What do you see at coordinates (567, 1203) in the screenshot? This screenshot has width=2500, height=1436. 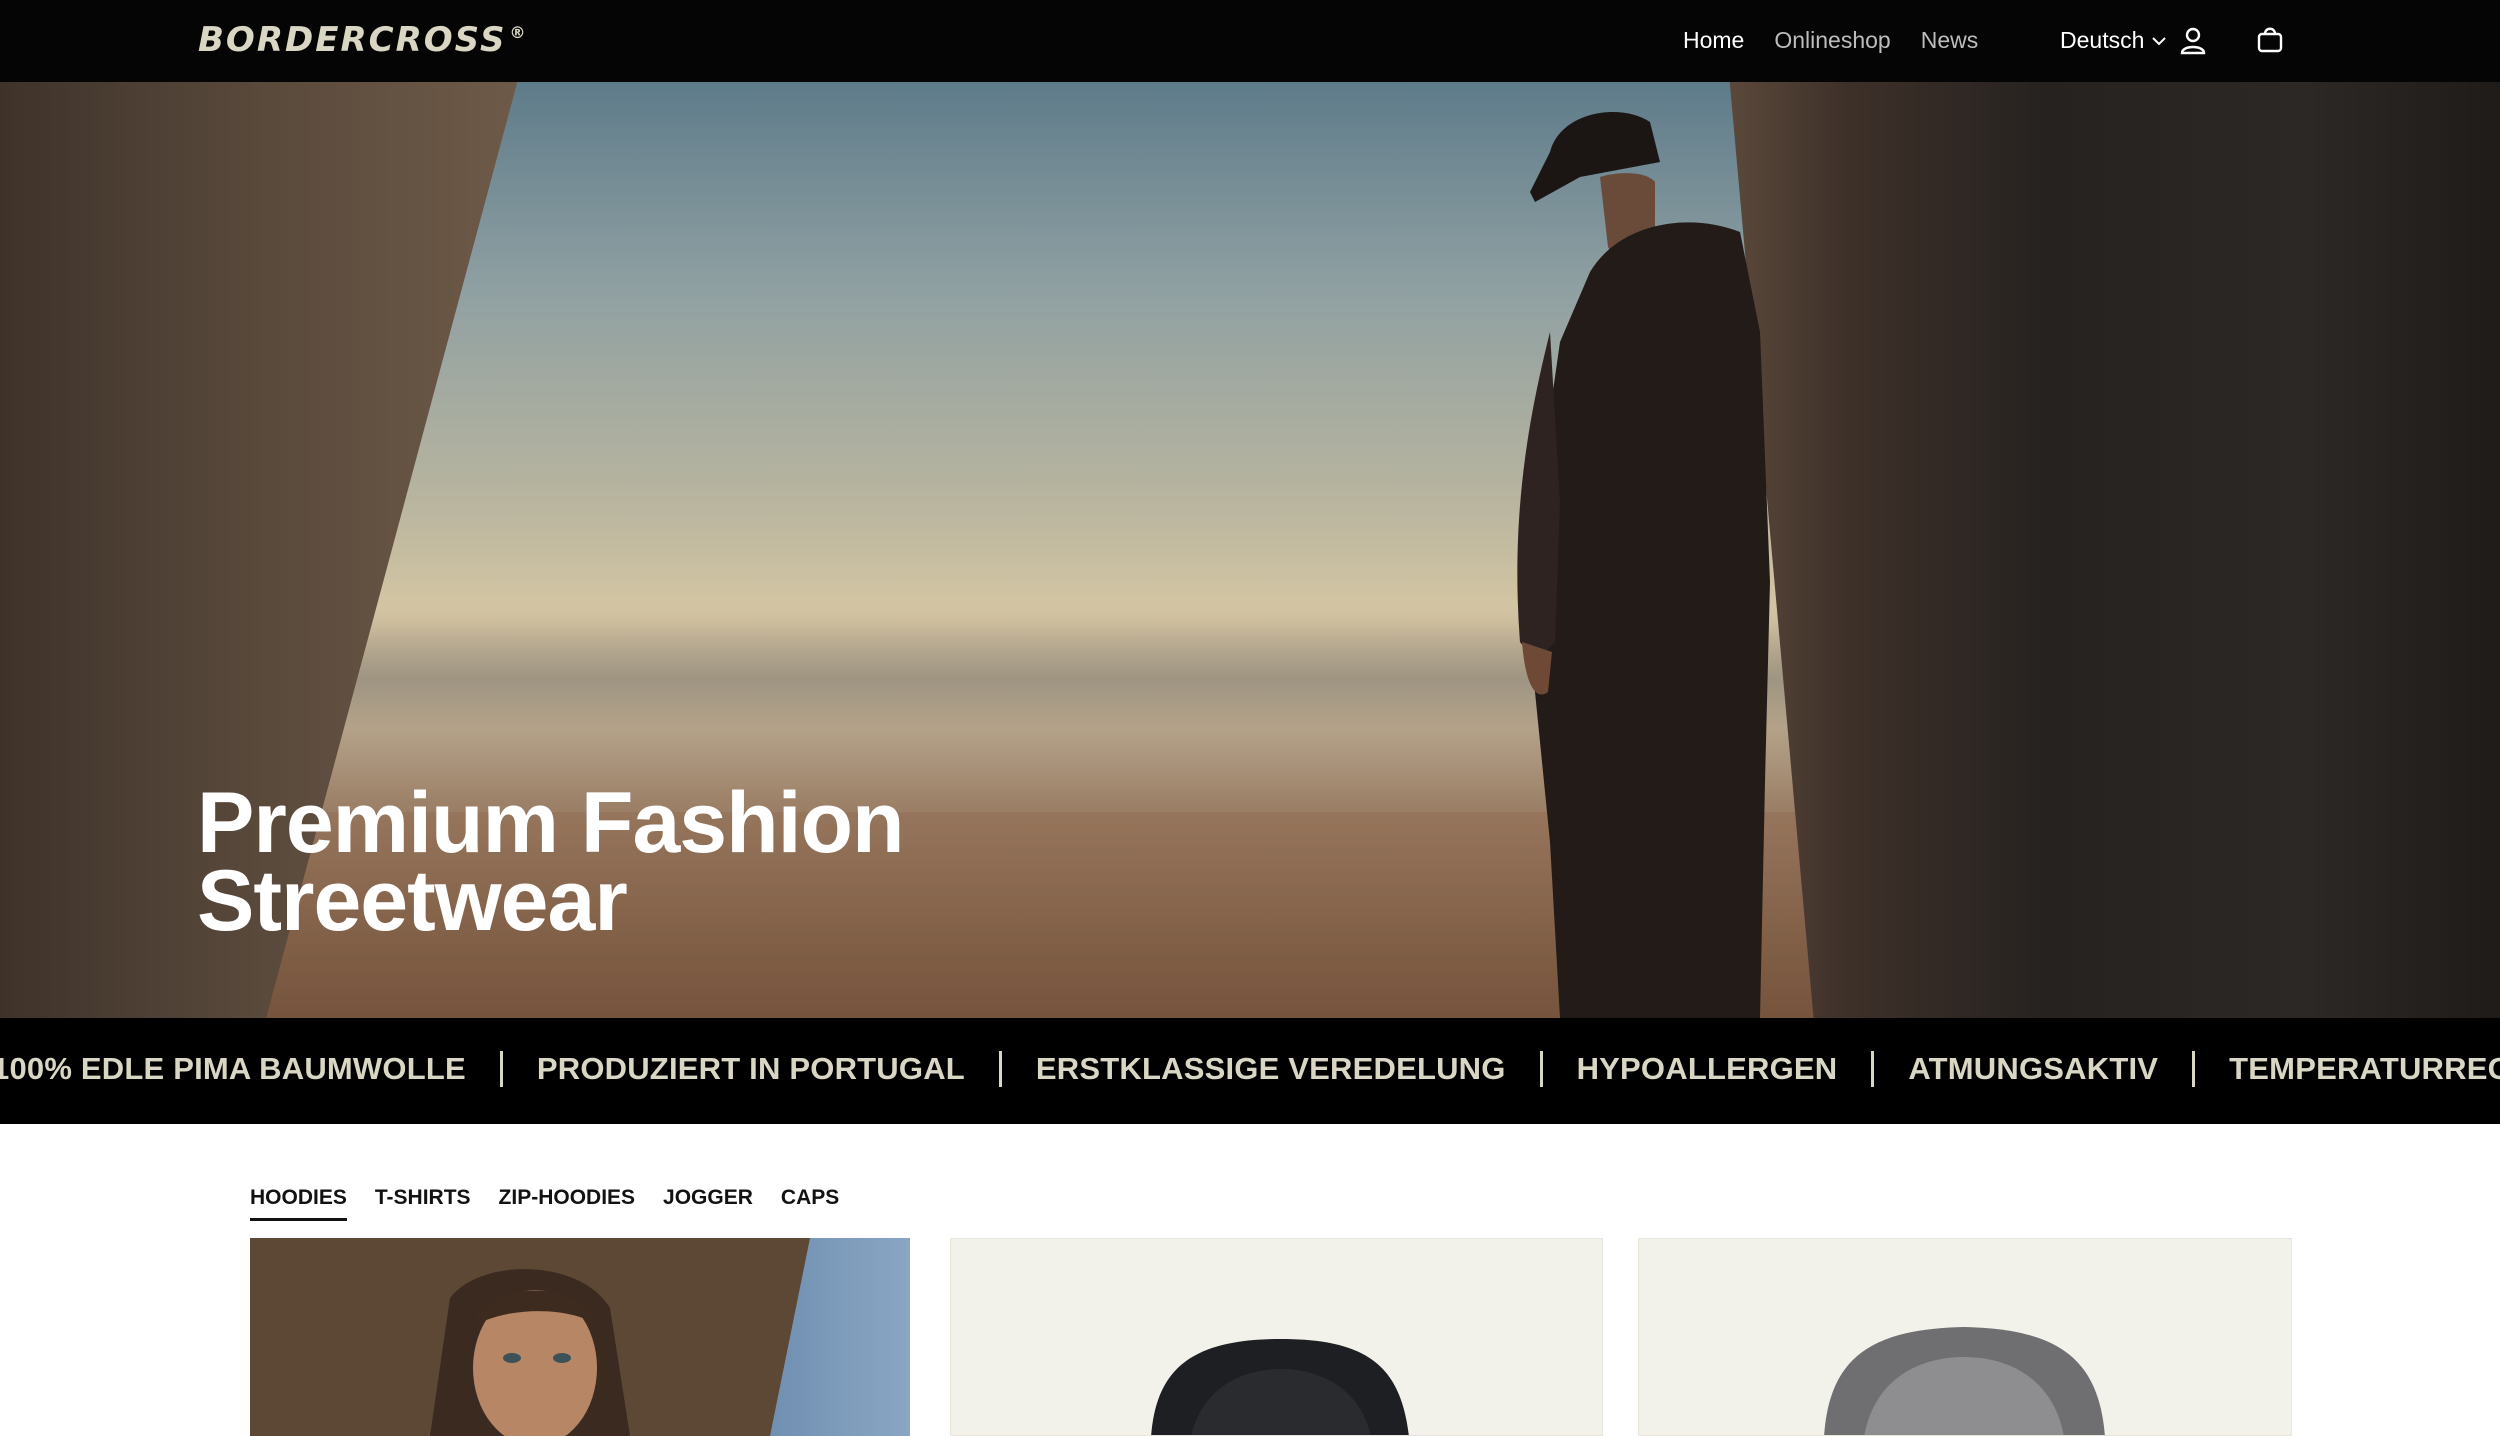 I see `tab-zip-hoodies: ZIP-HOODIES` at bounding box center [567, 1203].